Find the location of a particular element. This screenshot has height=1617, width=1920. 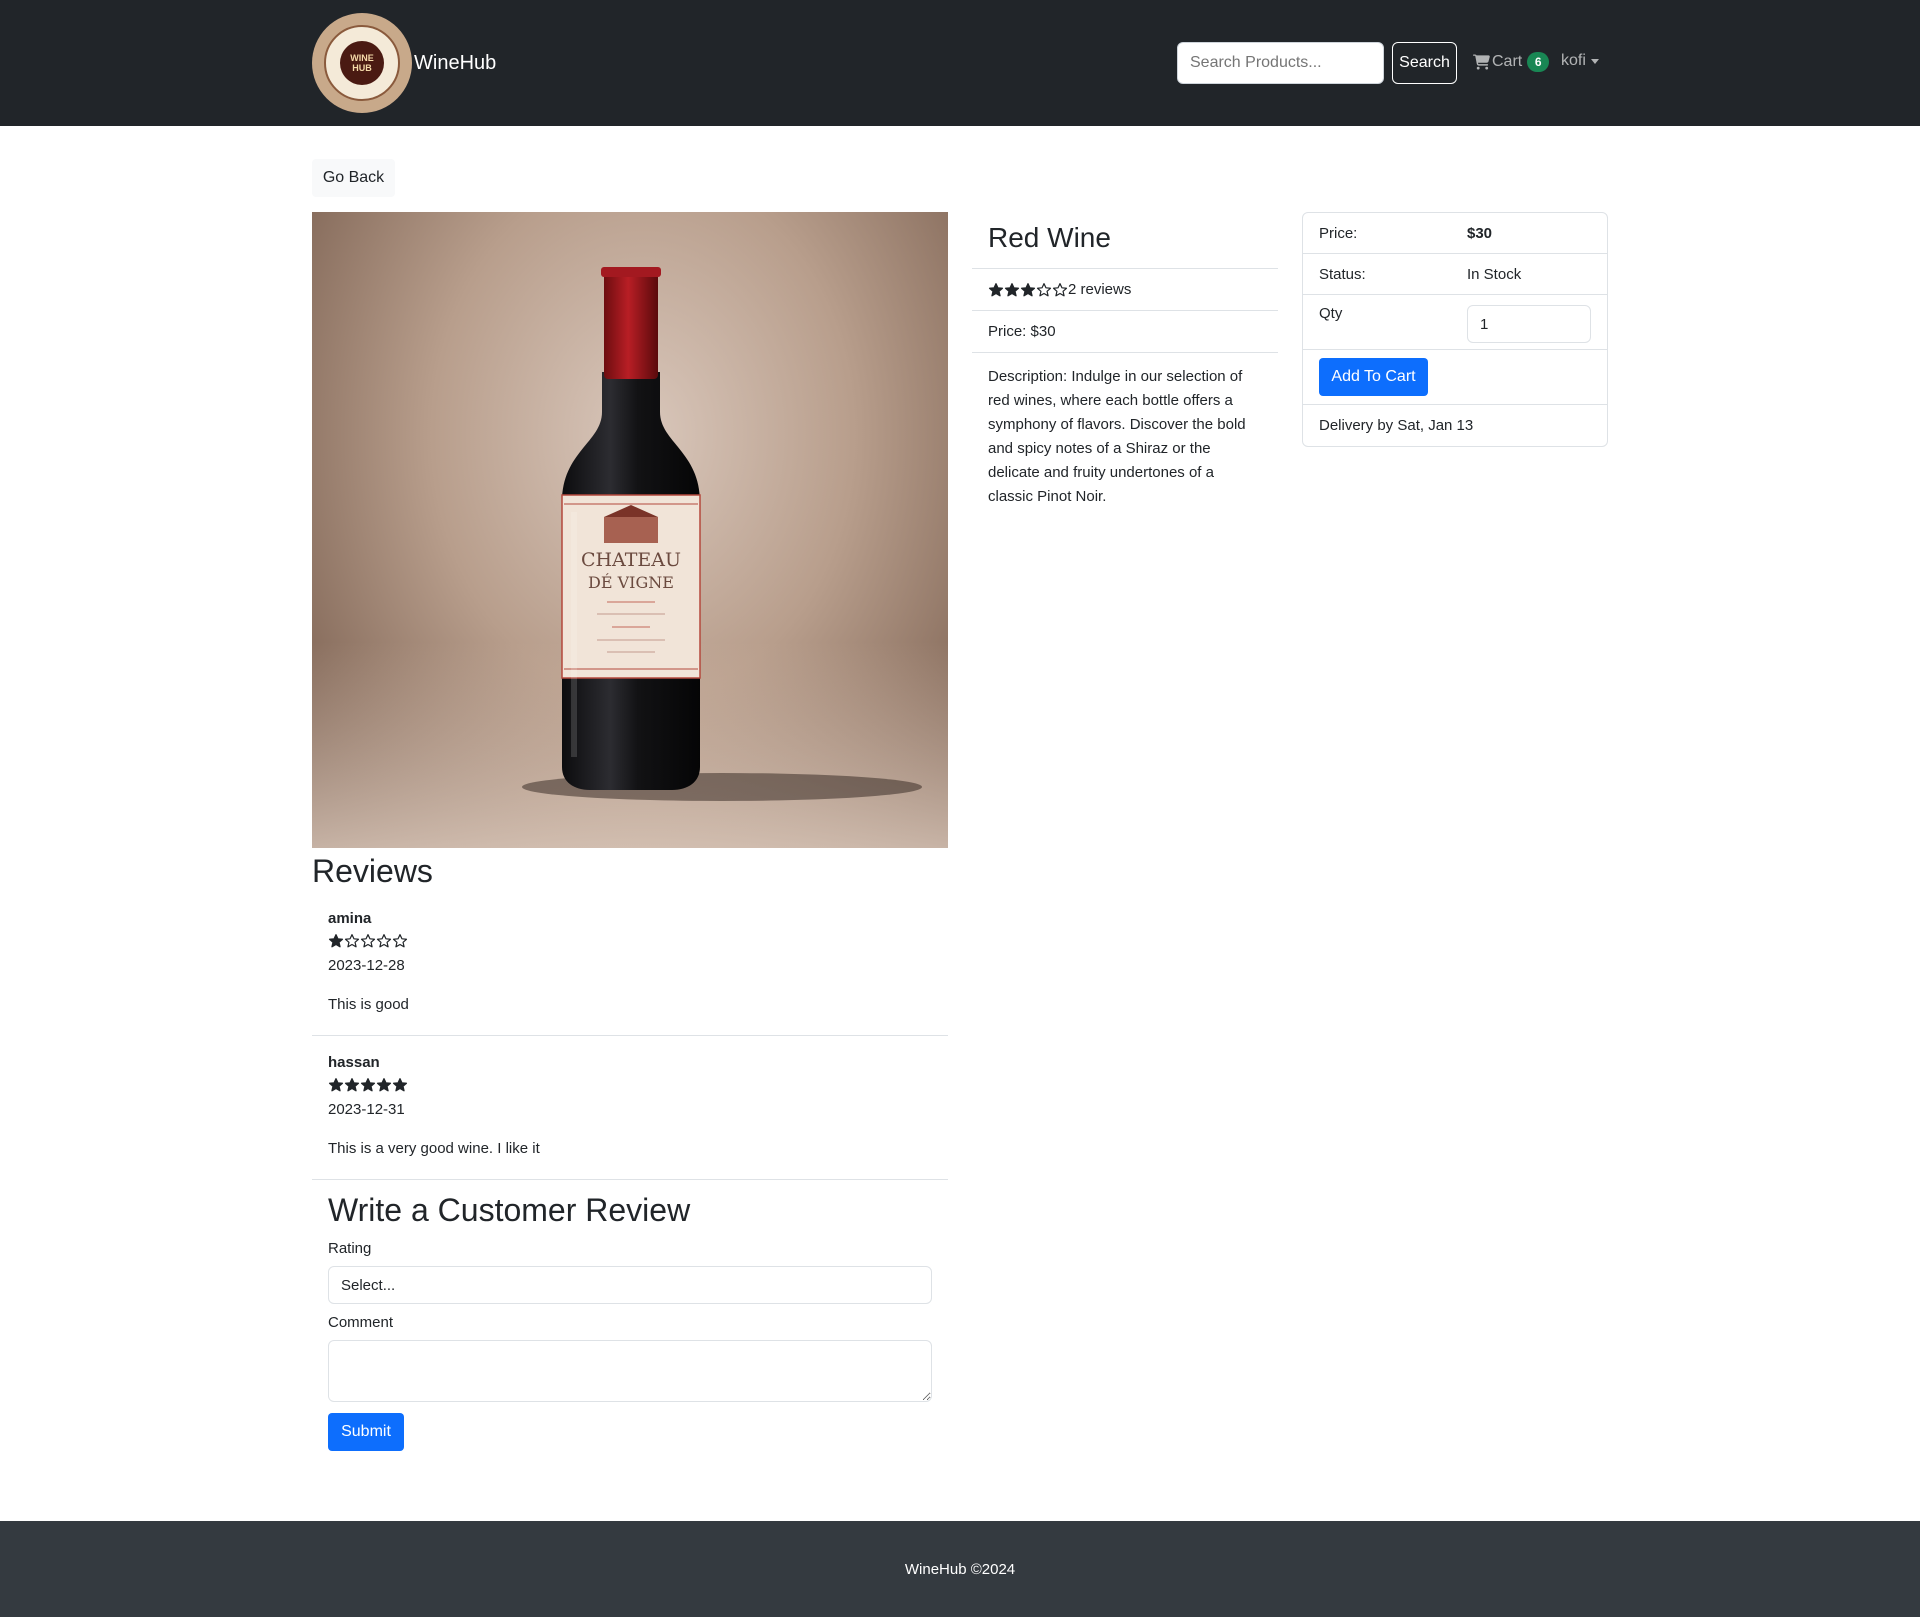

product-rating: 2 reviews is located at coordinates (1125, 290).